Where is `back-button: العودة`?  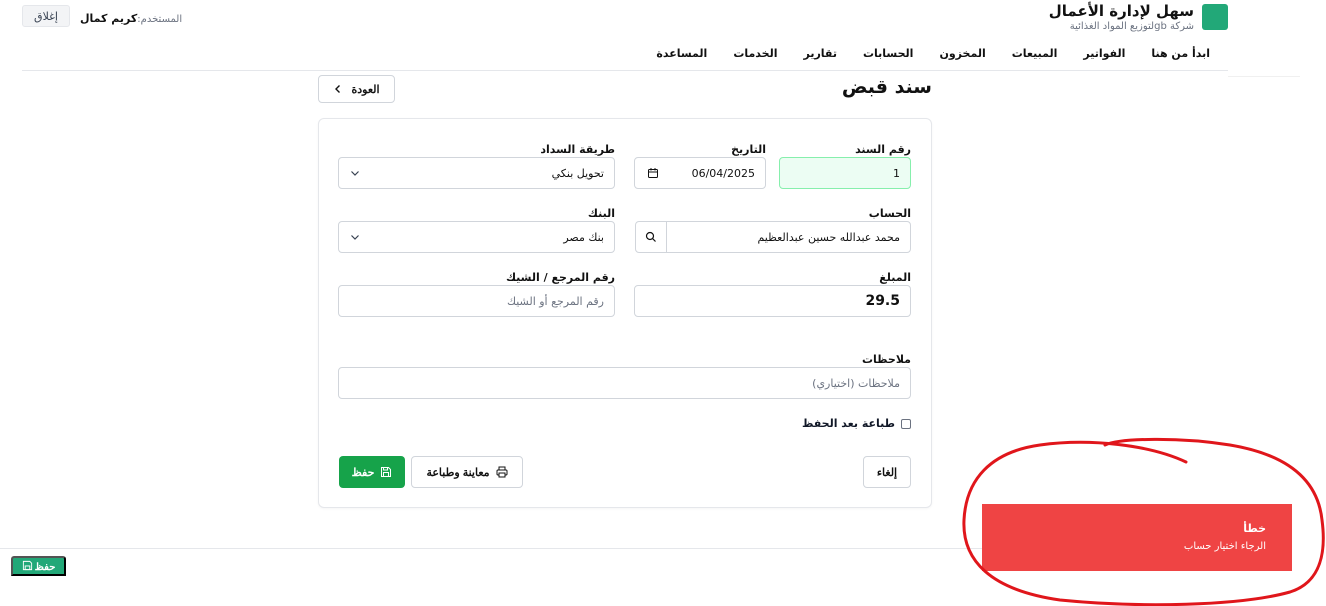
back-button: العودة is located at coordinates (356, 89).